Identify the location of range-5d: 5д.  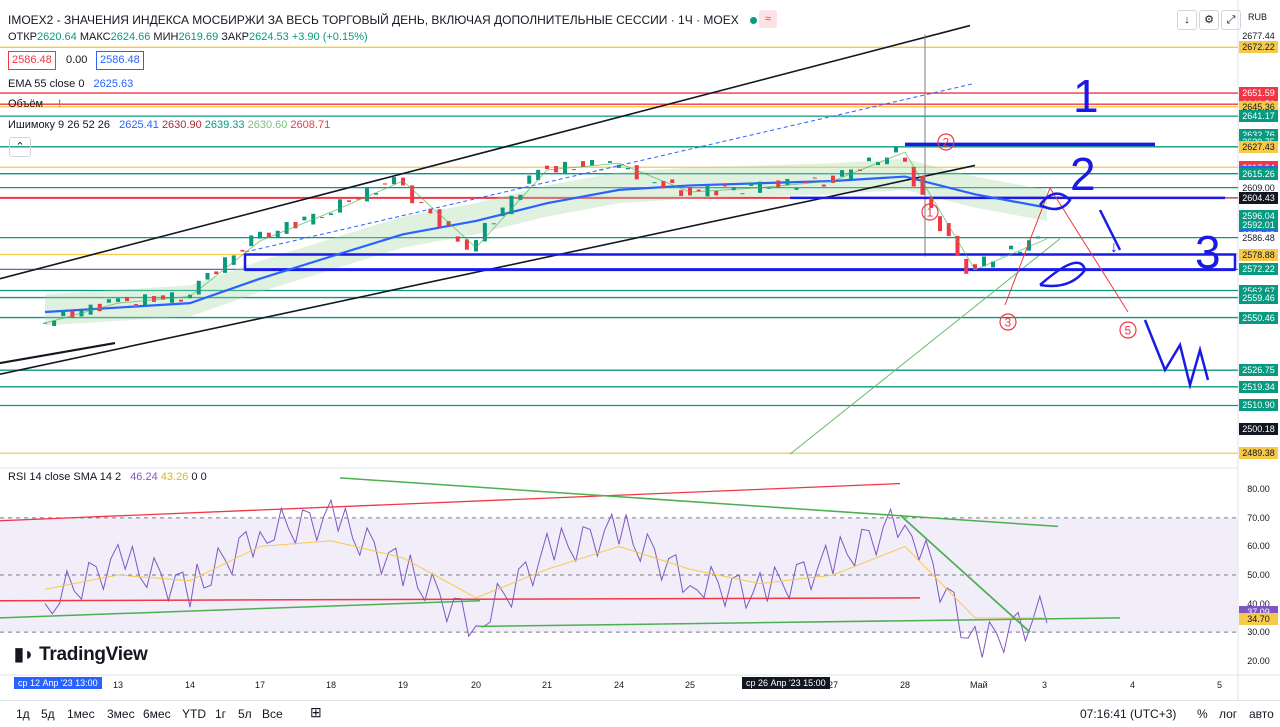
(48, 714).